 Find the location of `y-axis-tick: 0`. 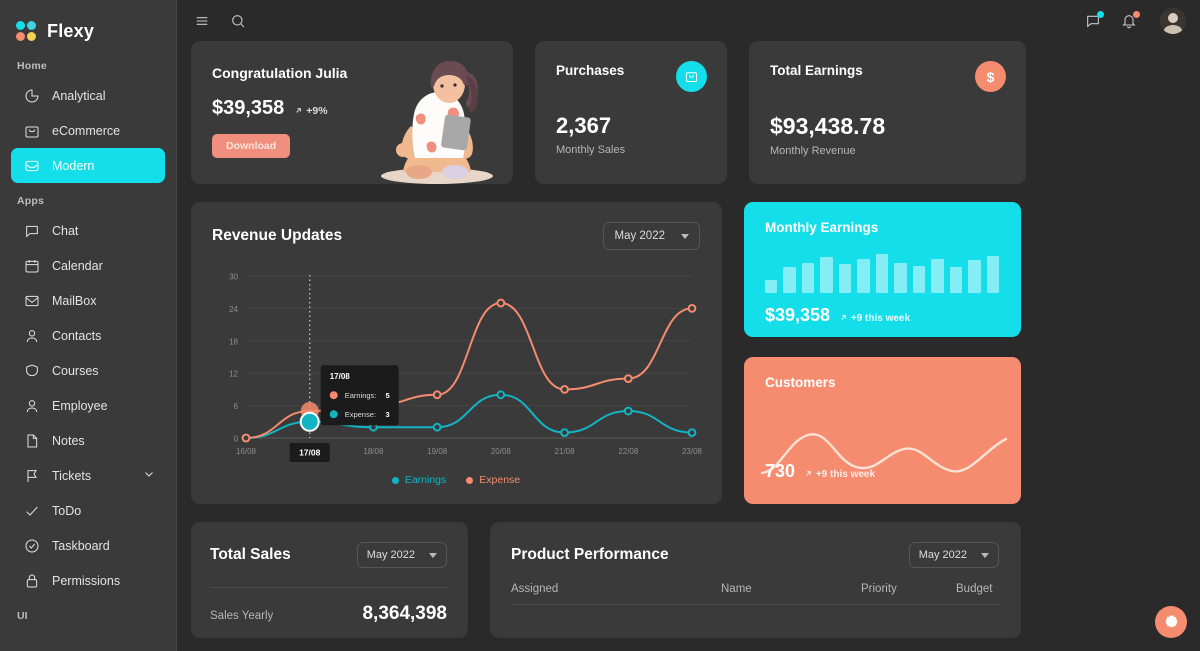

y-axis-tick: 0 is located at coordinates (236, 439).